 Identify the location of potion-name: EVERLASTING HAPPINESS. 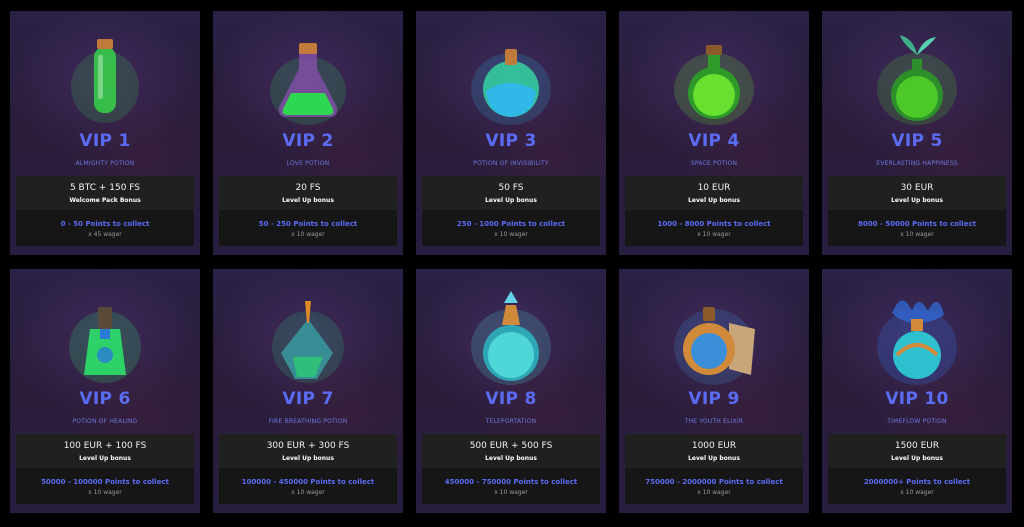
(917, 163).